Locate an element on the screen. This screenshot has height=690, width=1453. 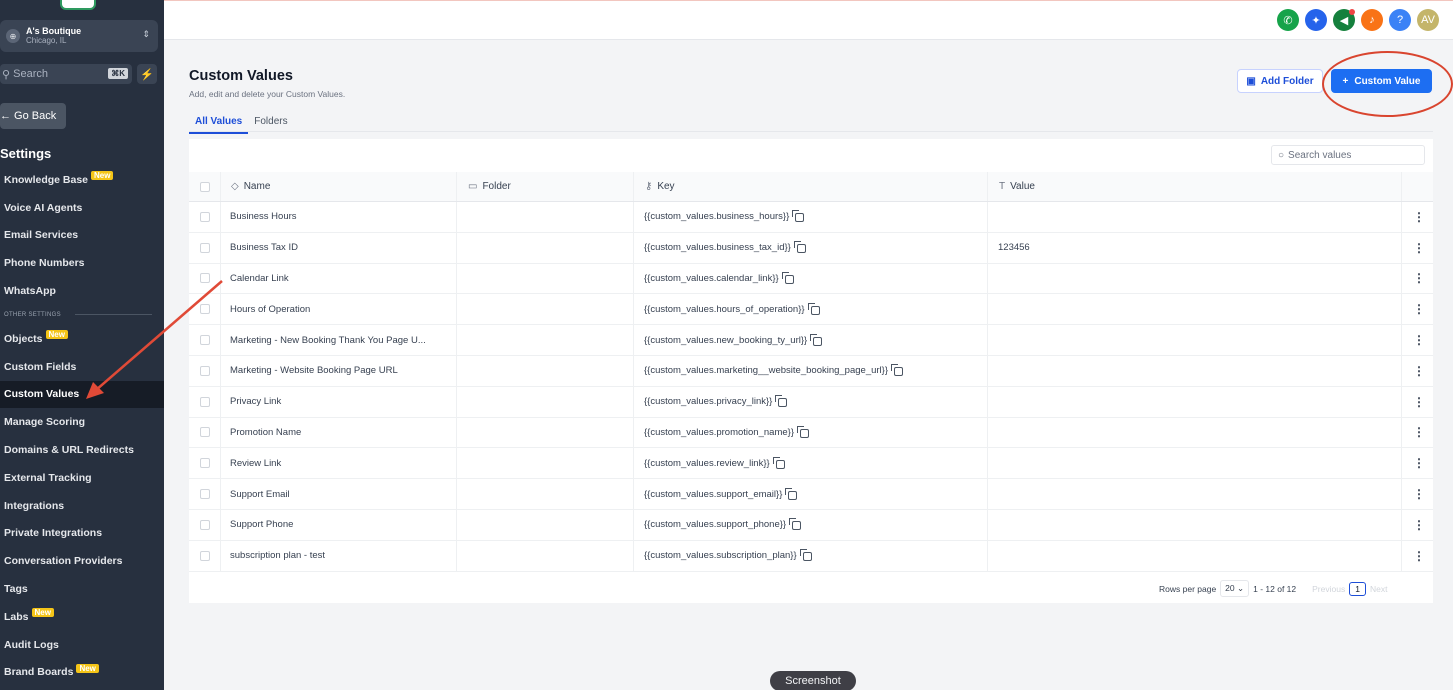
next-button: Next is located at coordinates (1378, 589).